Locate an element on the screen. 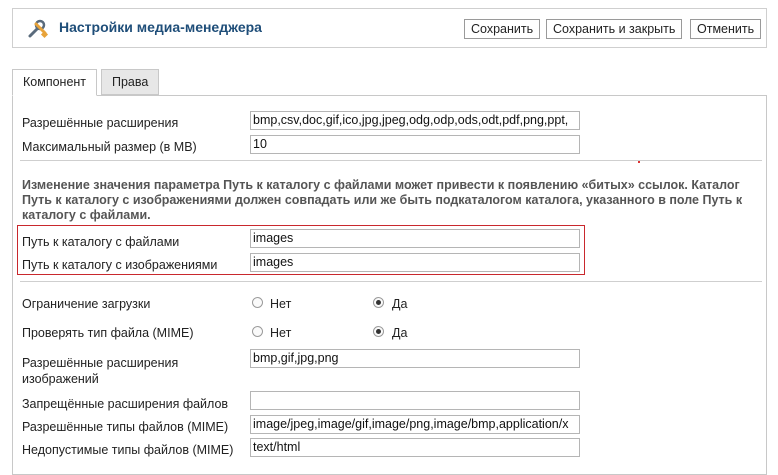 The width and height of the screenshot is (778, 475). upload-restrict-no-radio is located at coordinates (257, 302).